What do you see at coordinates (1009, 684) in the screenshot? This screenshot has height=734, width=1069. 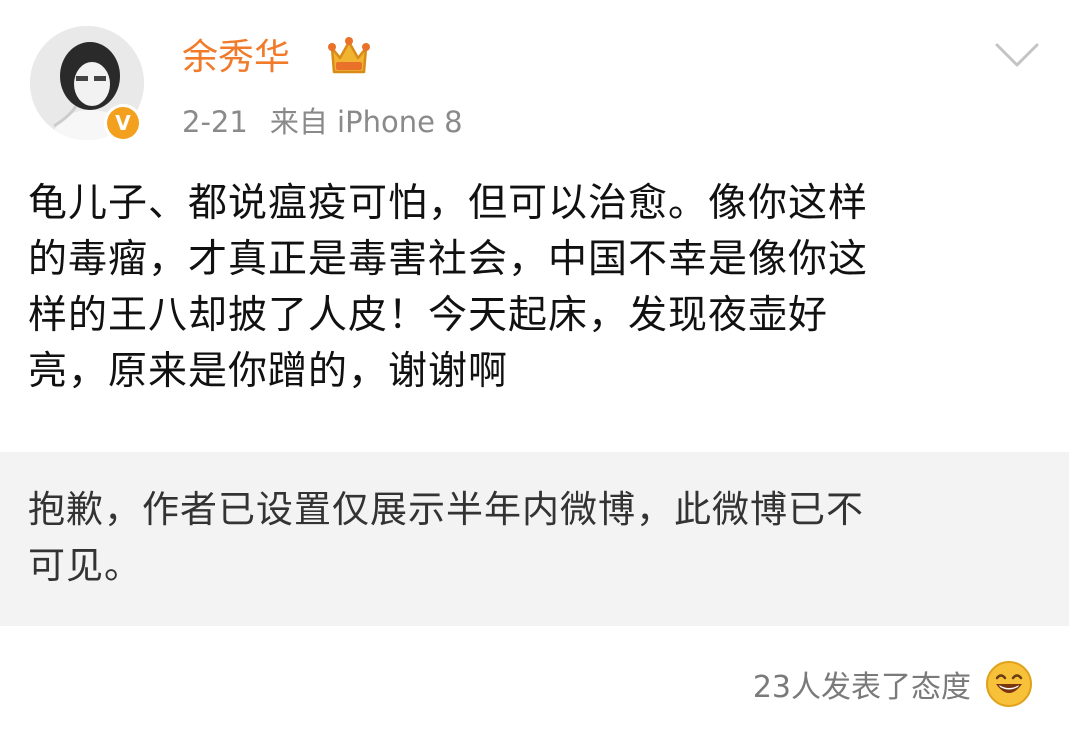 I see `laughing-face-icon` at bounding box center [1009, 684].